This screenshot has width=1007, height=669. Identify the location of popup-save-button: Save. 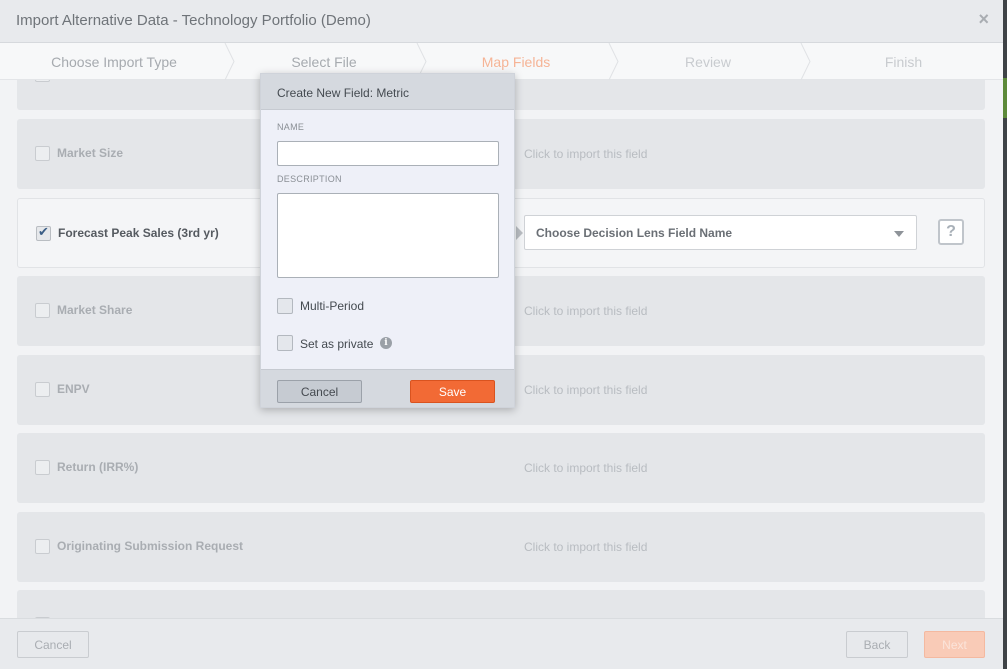
(452, 391).